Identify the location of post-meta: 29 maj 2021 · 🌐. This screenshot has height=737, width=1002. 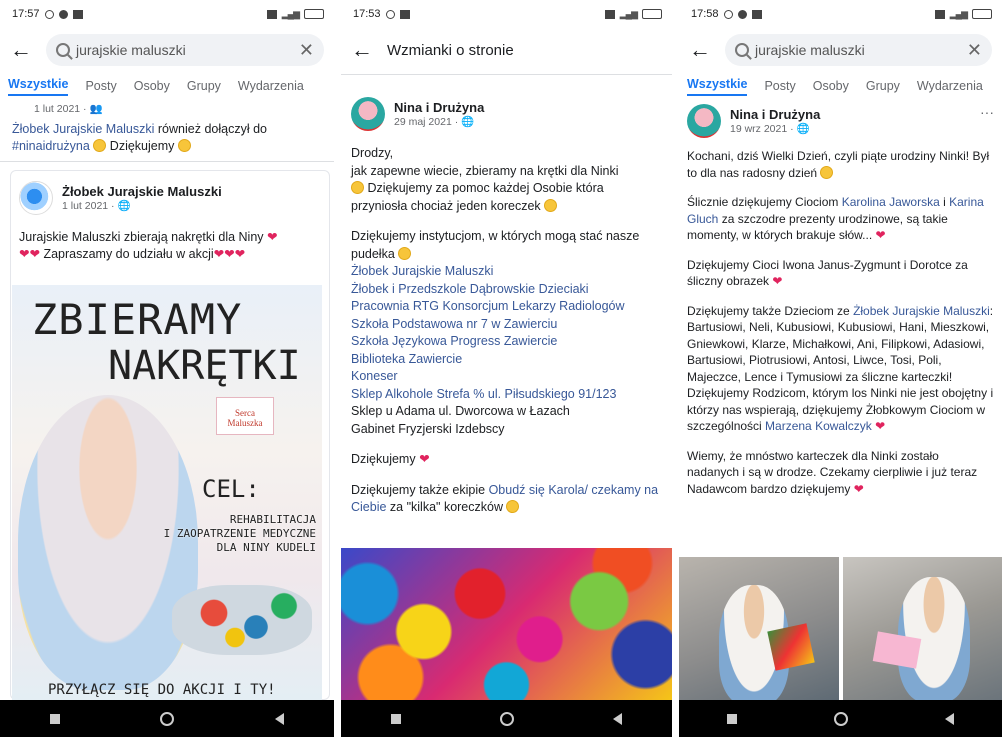
(434, 122).